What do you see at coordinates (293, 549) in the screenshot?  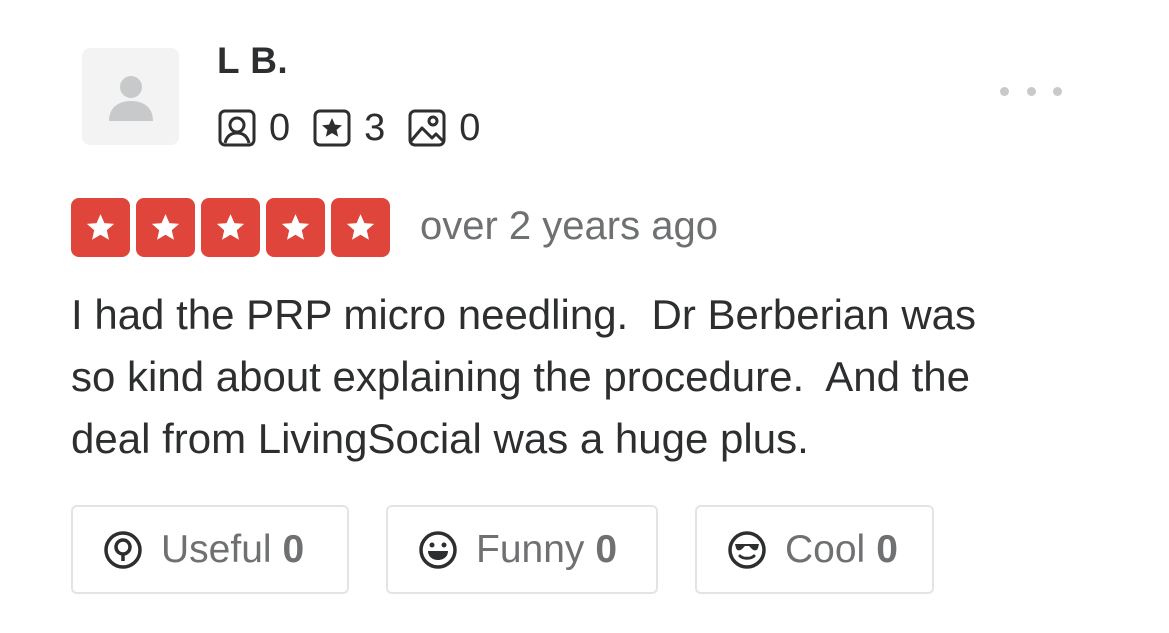 I see `useful-count: 0` at bounding box center [293, 549].